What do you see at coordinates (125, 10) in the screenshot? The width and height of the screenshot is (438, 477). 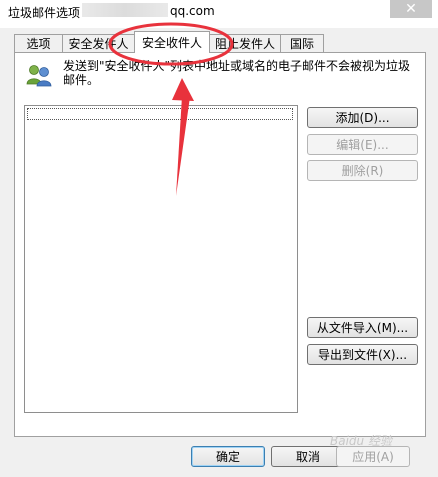 I see `blurred-account` at bounding box center [125, 10].